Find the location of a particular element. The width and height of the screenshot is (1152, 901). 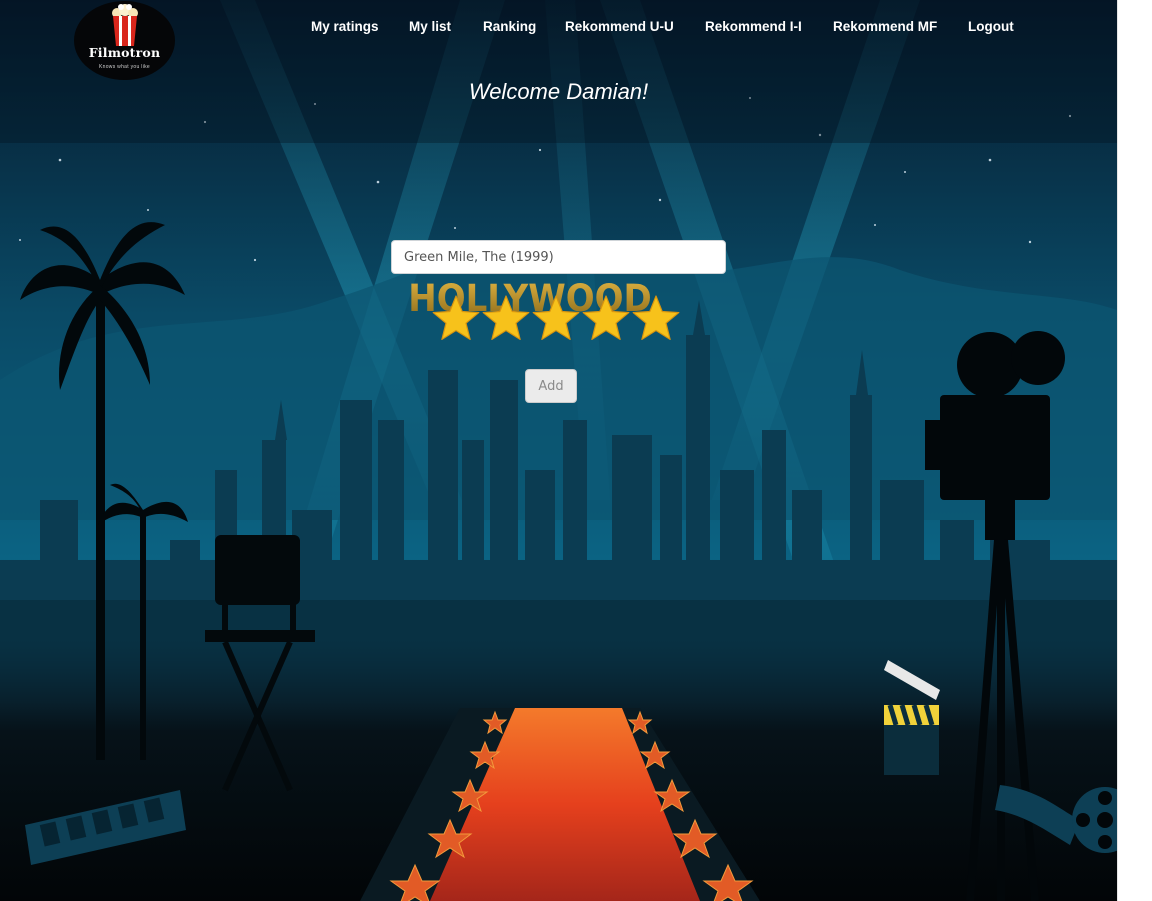

nav-ranking: Ranking is located at coordinates (509, 27).